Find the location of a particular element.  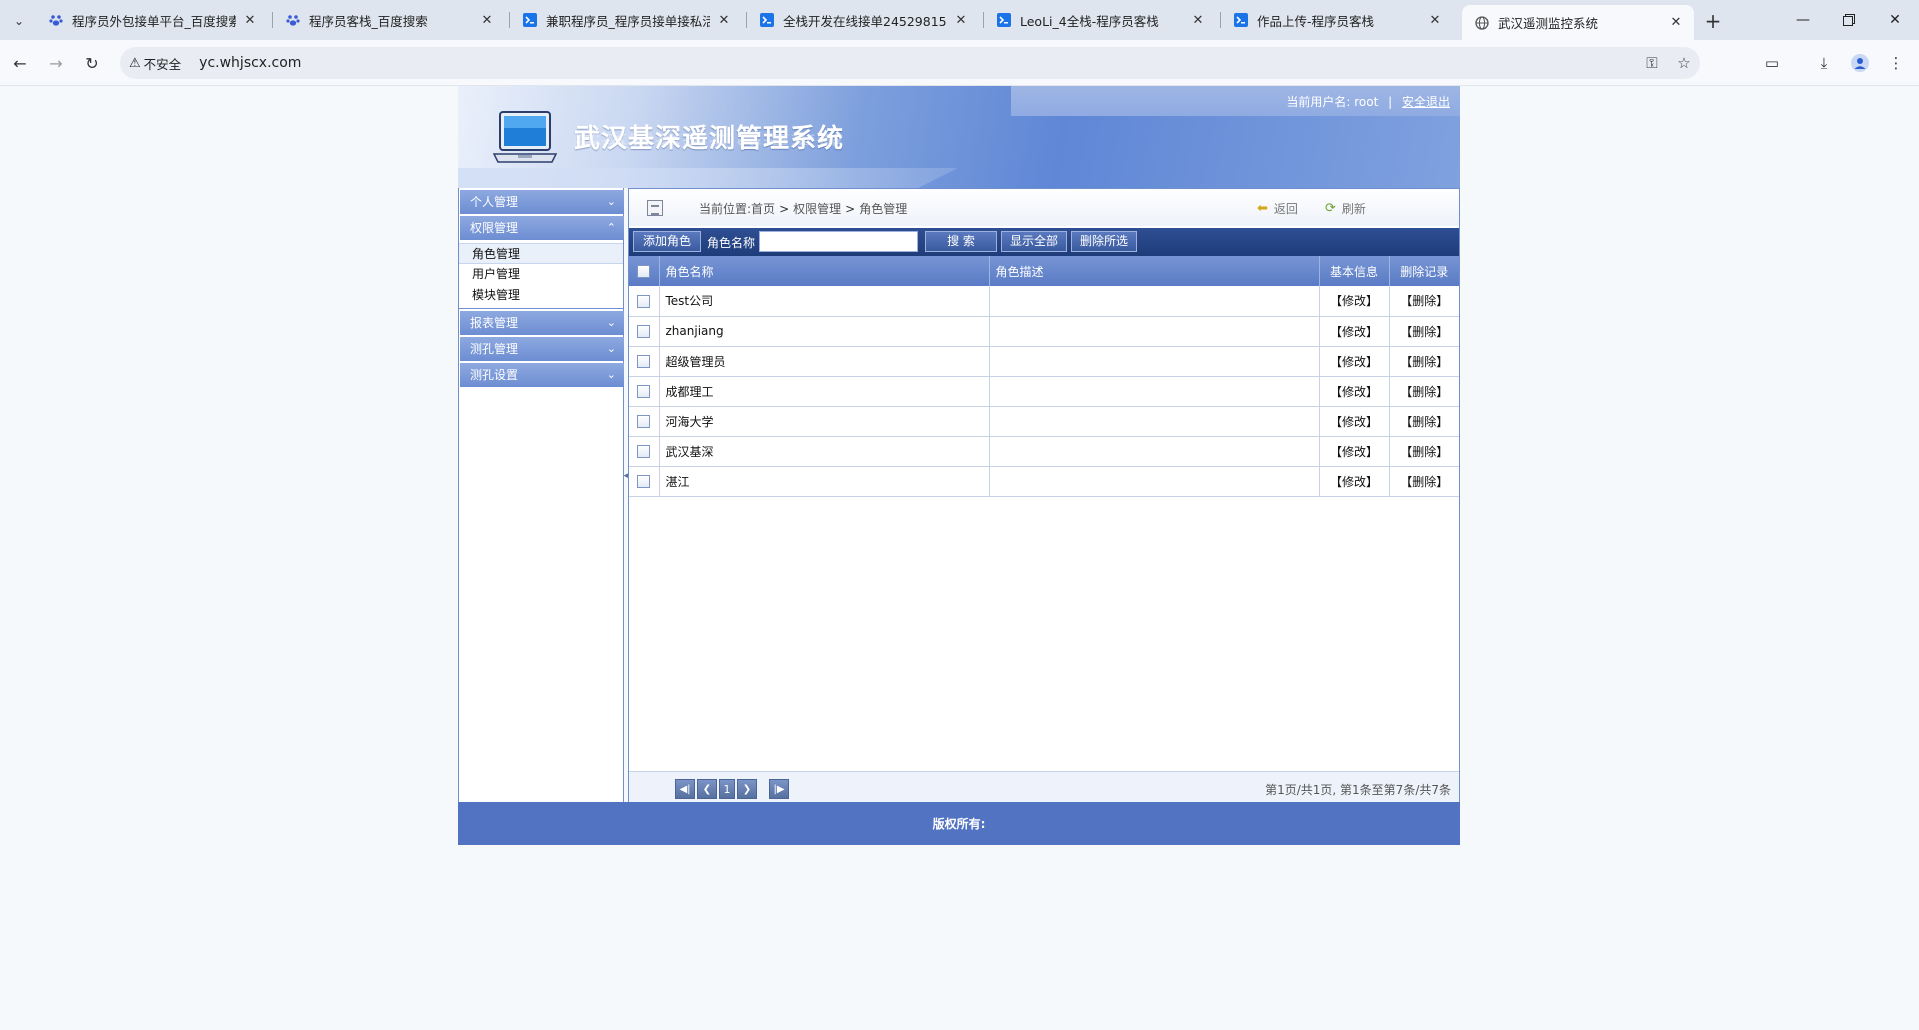

column-header-role-name: 角色名称 is located at coordinates (824, 271).